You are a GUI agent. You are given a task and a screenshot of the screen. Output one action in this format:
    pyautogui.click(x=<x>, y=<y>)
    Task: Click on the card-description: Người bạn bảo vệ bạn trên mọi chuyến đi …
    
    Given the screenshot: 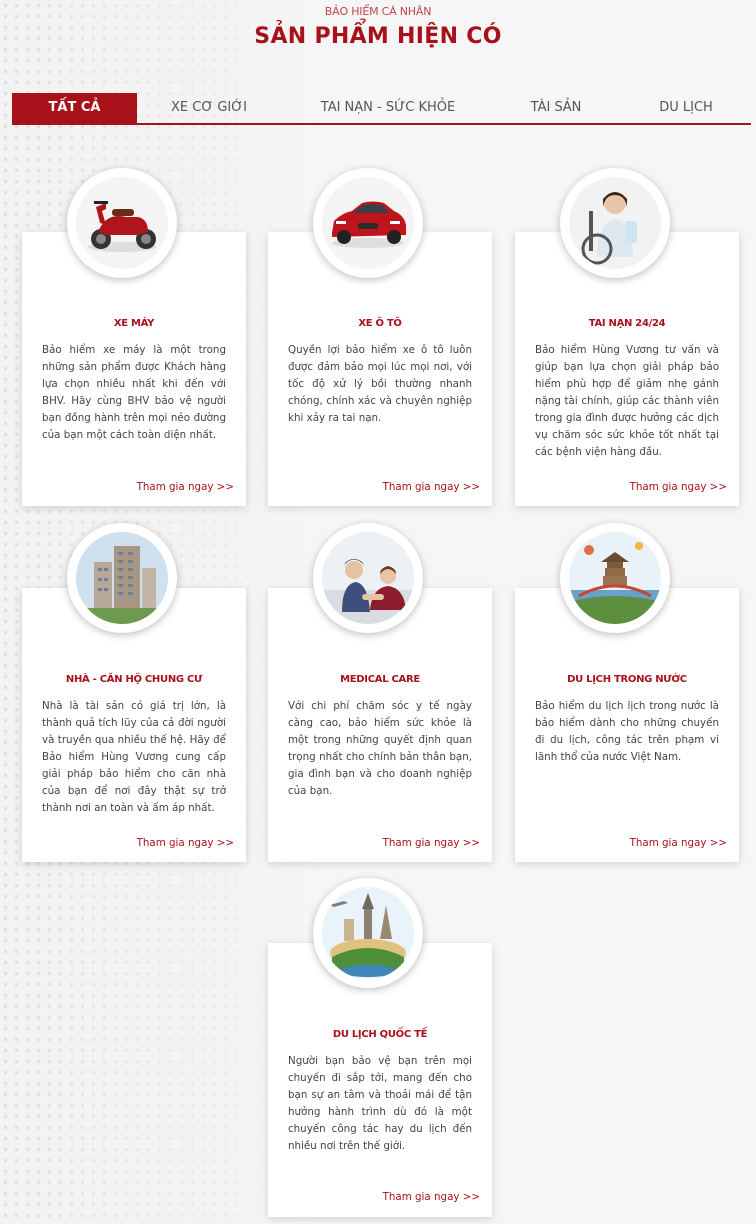 What is the action you would take?
    pyautogui.click(x=380, y=1103)
    